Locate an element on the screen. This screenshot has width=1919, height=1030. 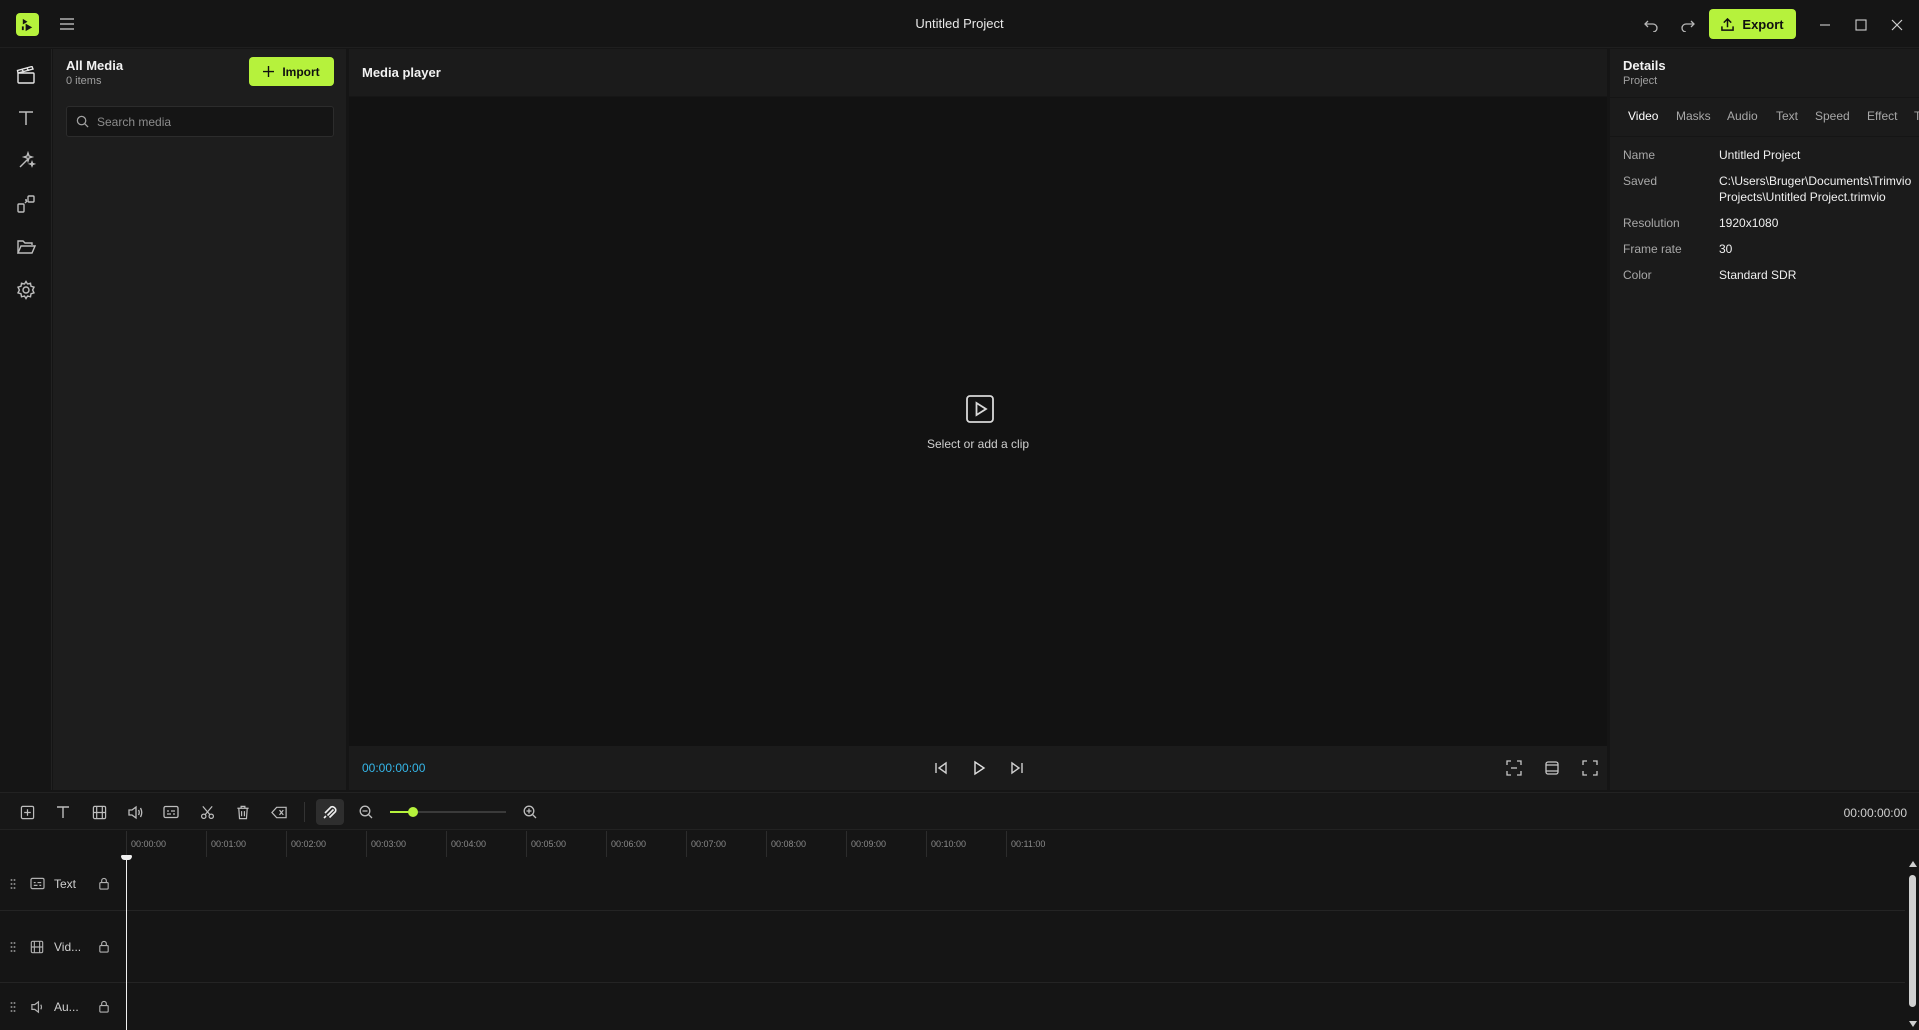
gear-icon is located at coordinates (26, 290).